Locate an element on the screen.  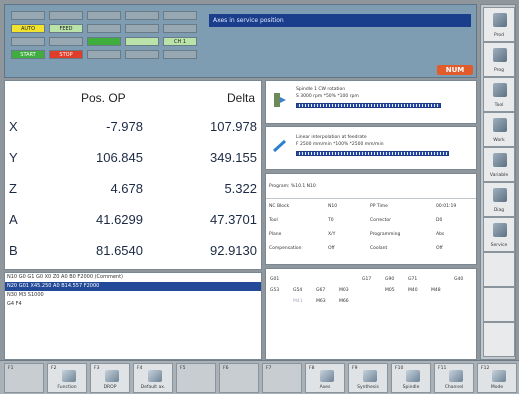
spindle-line-2: S 3000 rpm *50% *100 rpm is located at coordinates (327, 96).